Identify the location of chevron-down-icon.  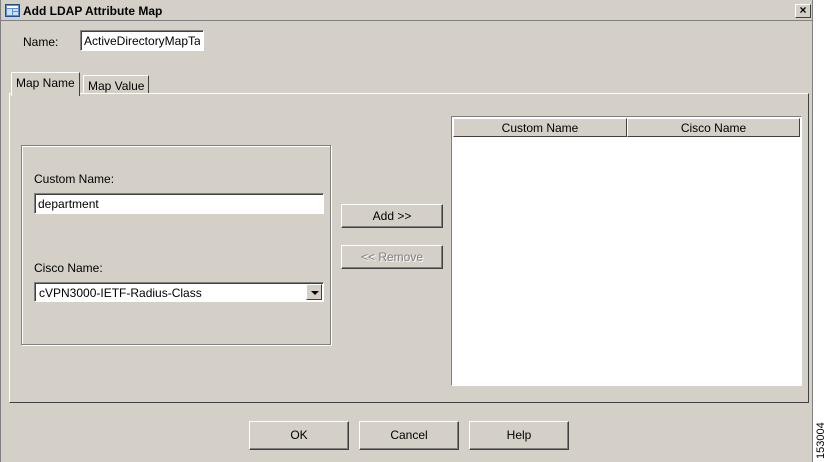
(314, 292).